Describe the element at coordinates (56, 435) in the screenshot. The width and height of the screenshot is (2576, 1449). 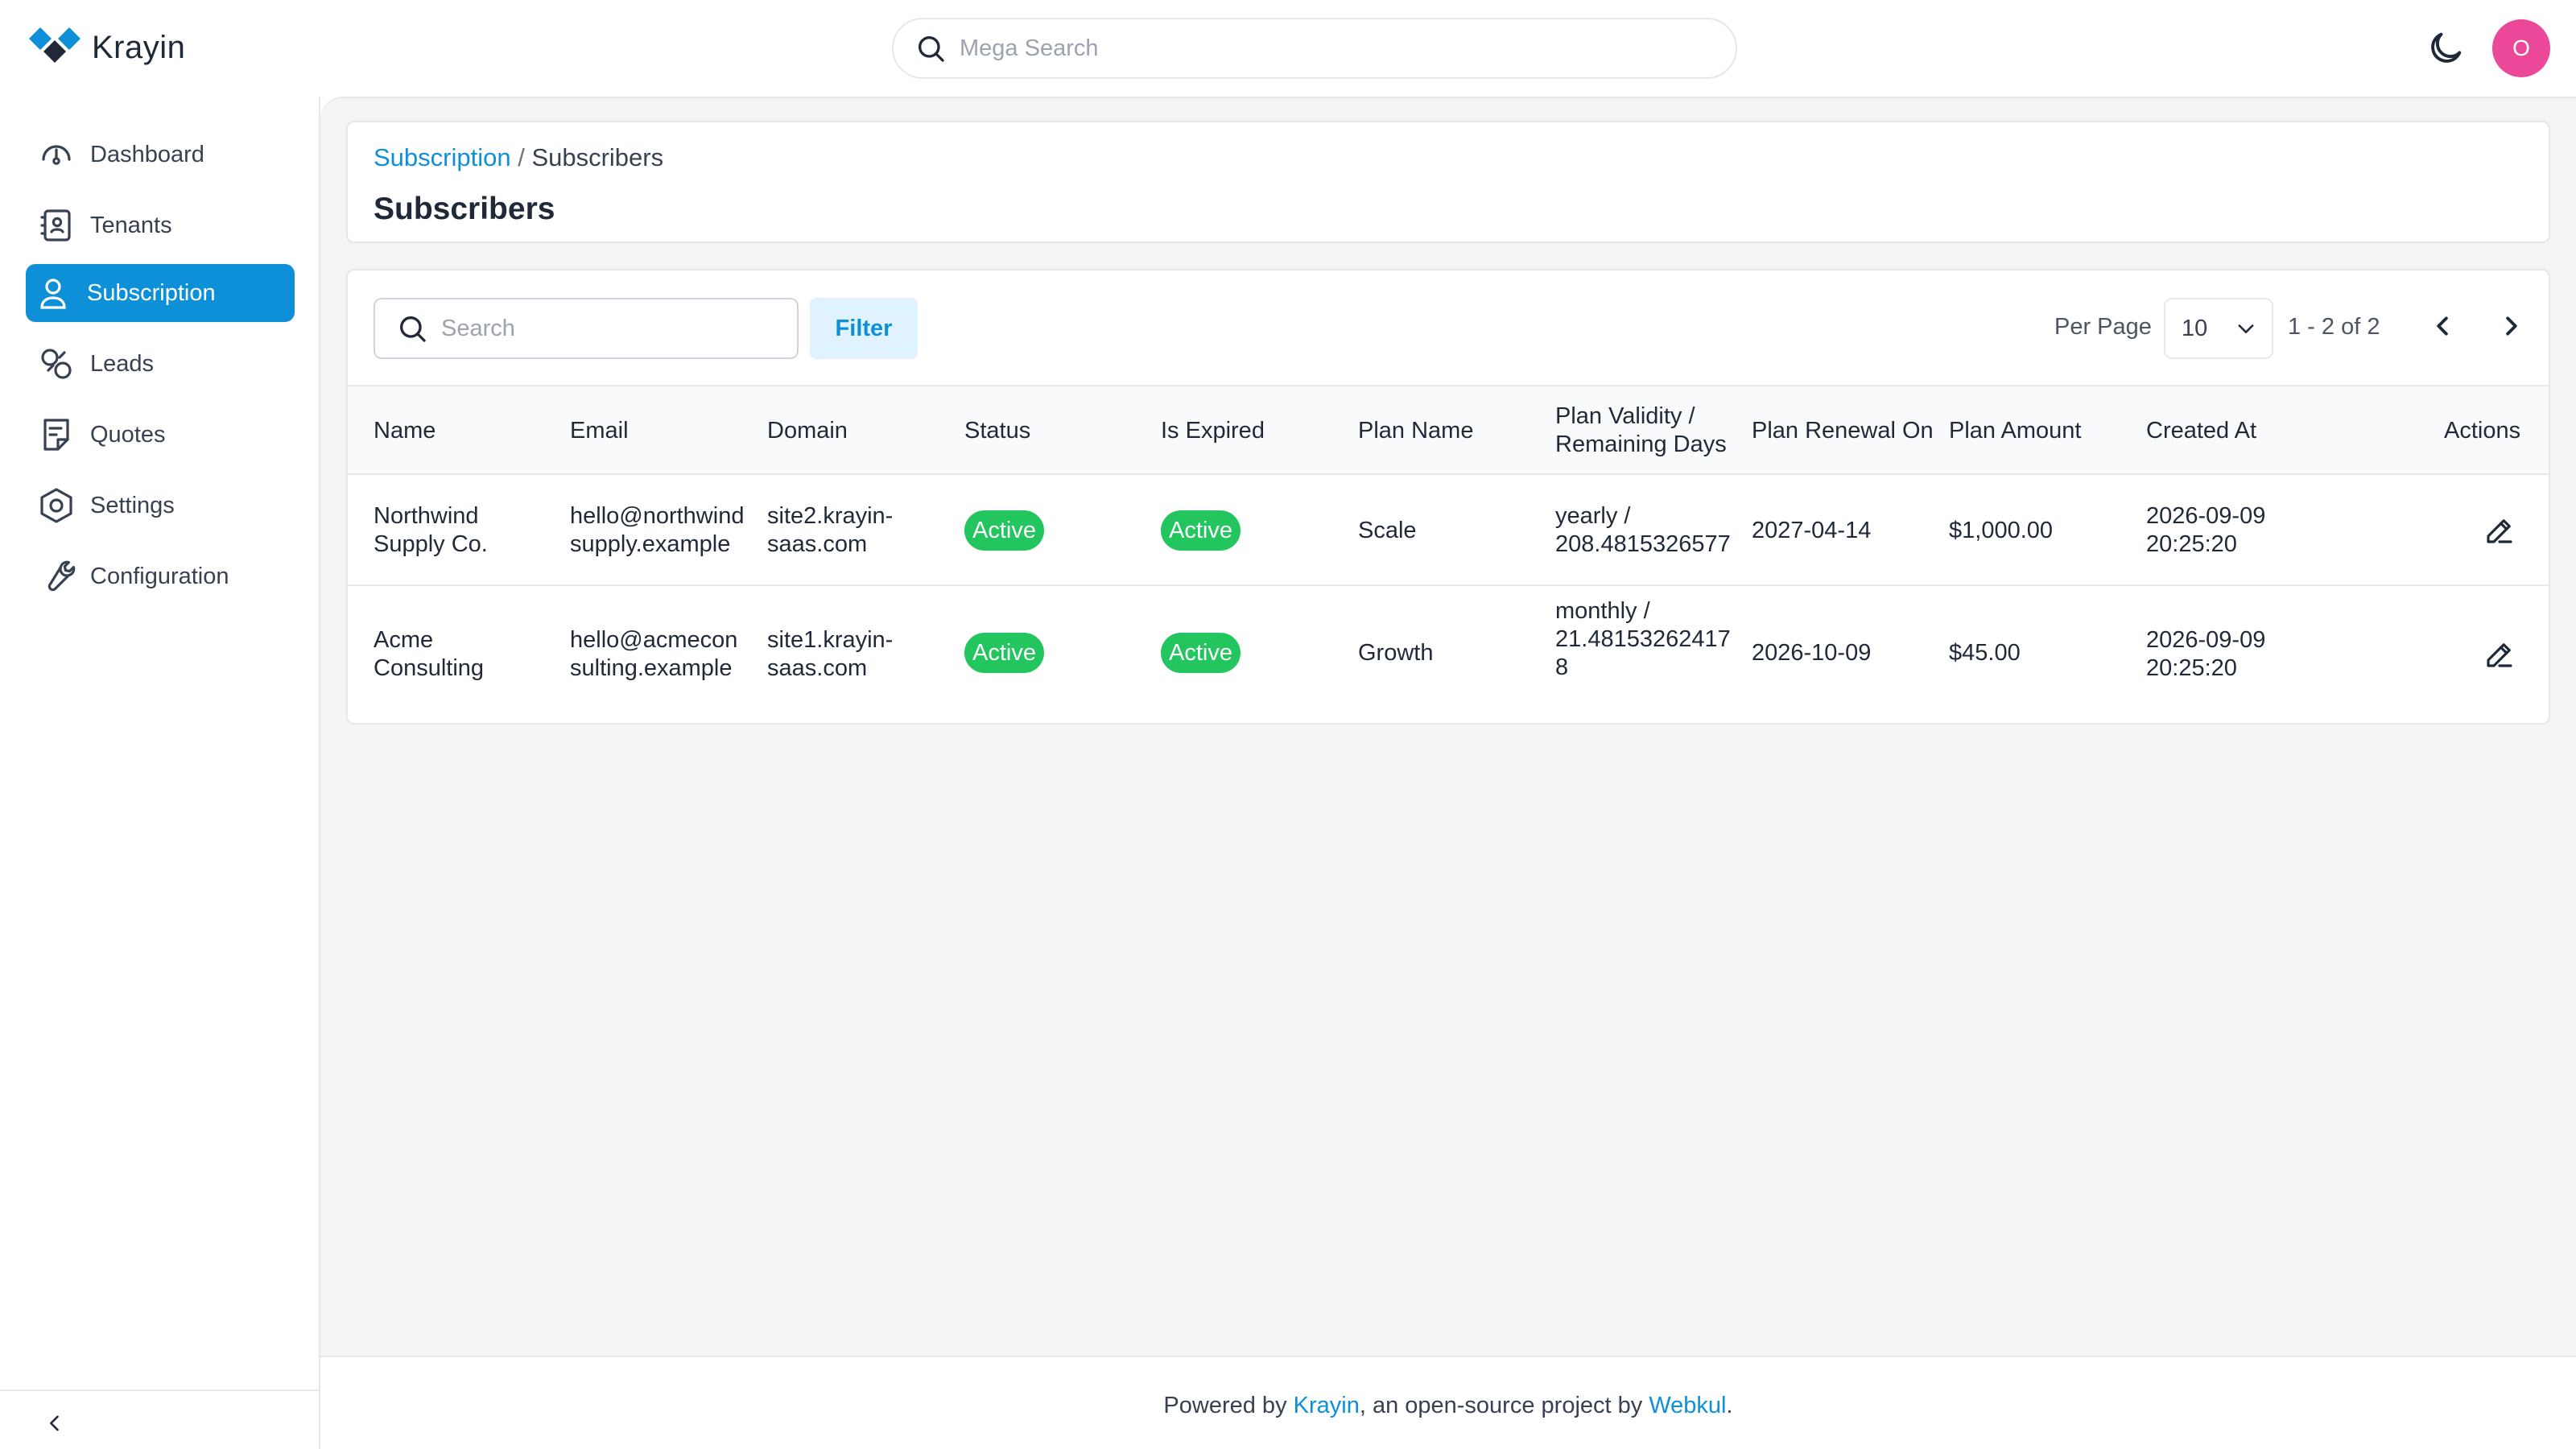
I see `quotes-icon` at that location.